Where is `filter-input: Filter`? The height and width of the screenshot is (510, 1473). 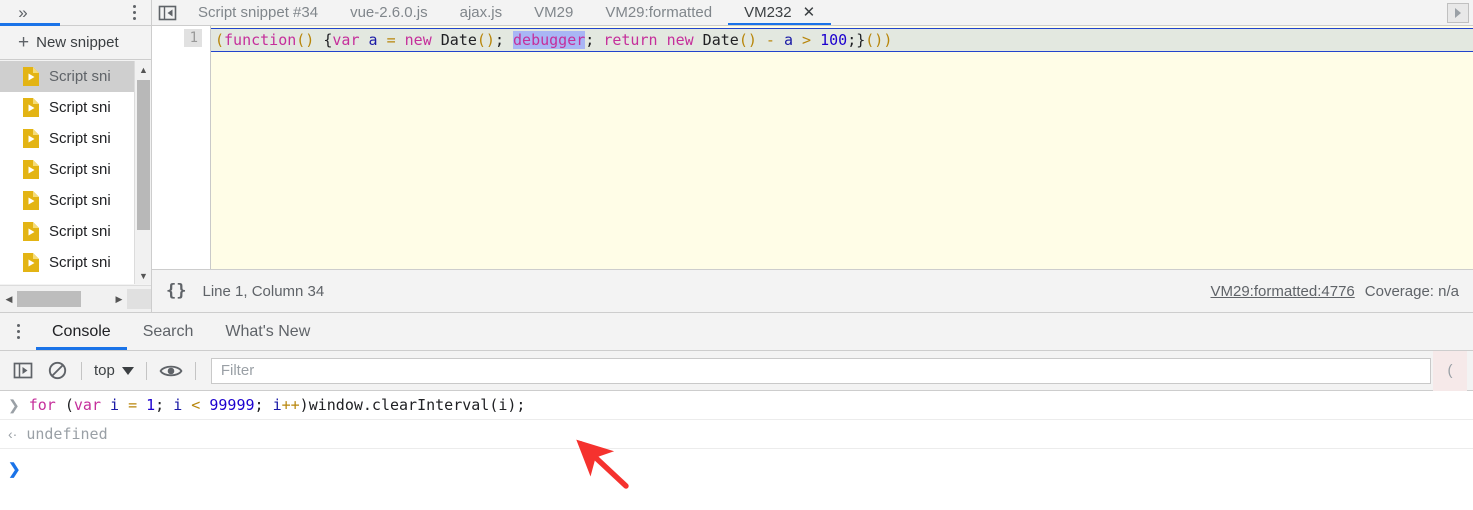
filter-input: Filter is located at coordinates (820, 370).